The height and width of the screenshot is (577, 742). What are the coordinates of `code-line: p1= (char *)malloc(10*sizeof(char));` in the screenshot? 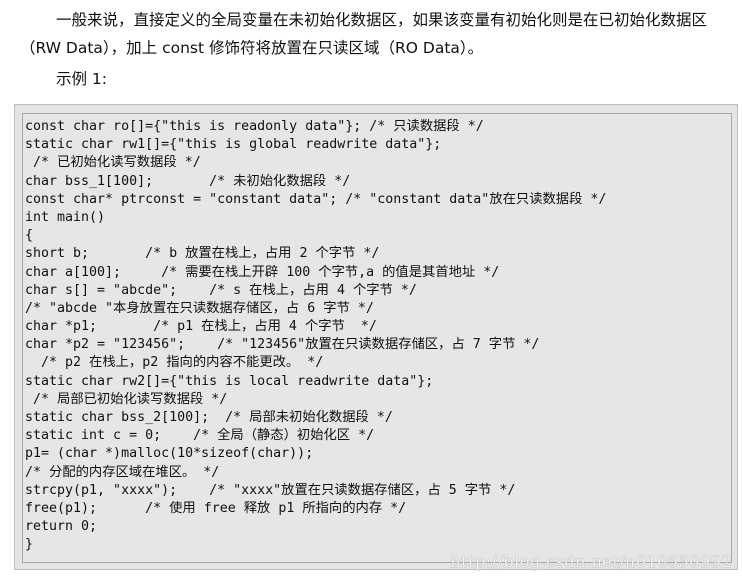 It's located at (169, 454).